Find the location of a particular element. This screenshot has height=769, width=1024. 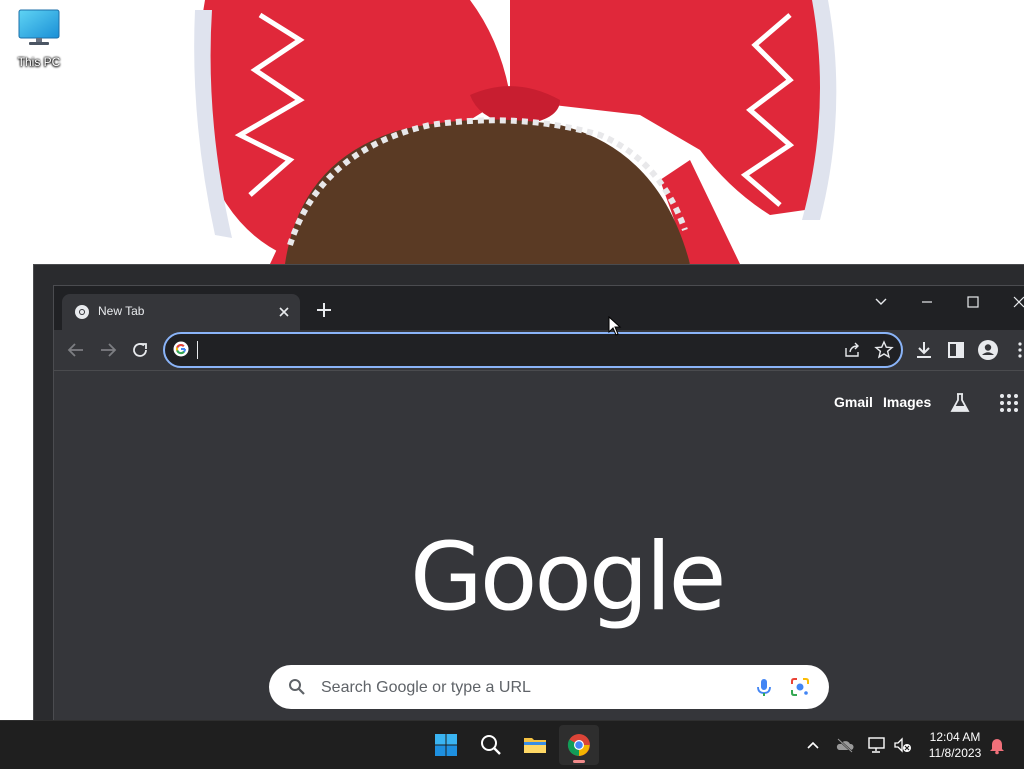

back-arrow-icon is located at coordinates (76, 350).